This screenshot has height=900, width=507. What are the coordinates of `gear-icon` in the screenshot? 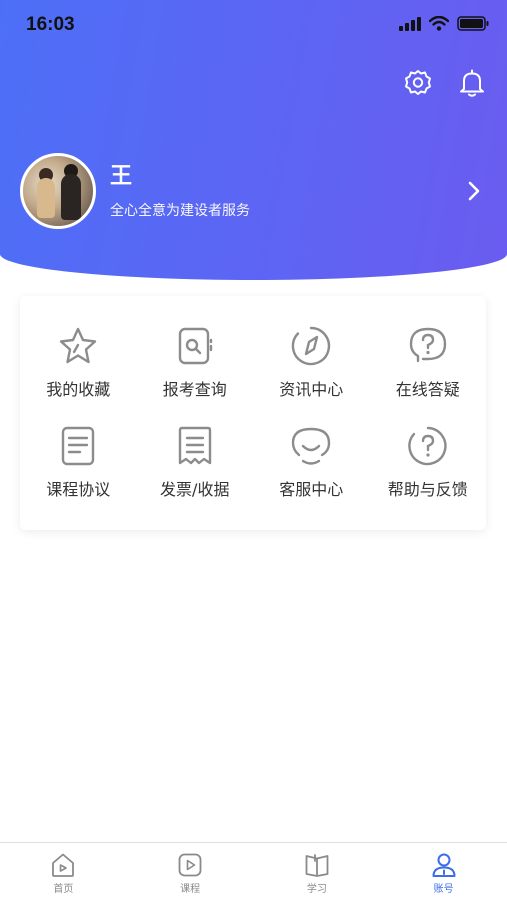 It's located at (418, 82).